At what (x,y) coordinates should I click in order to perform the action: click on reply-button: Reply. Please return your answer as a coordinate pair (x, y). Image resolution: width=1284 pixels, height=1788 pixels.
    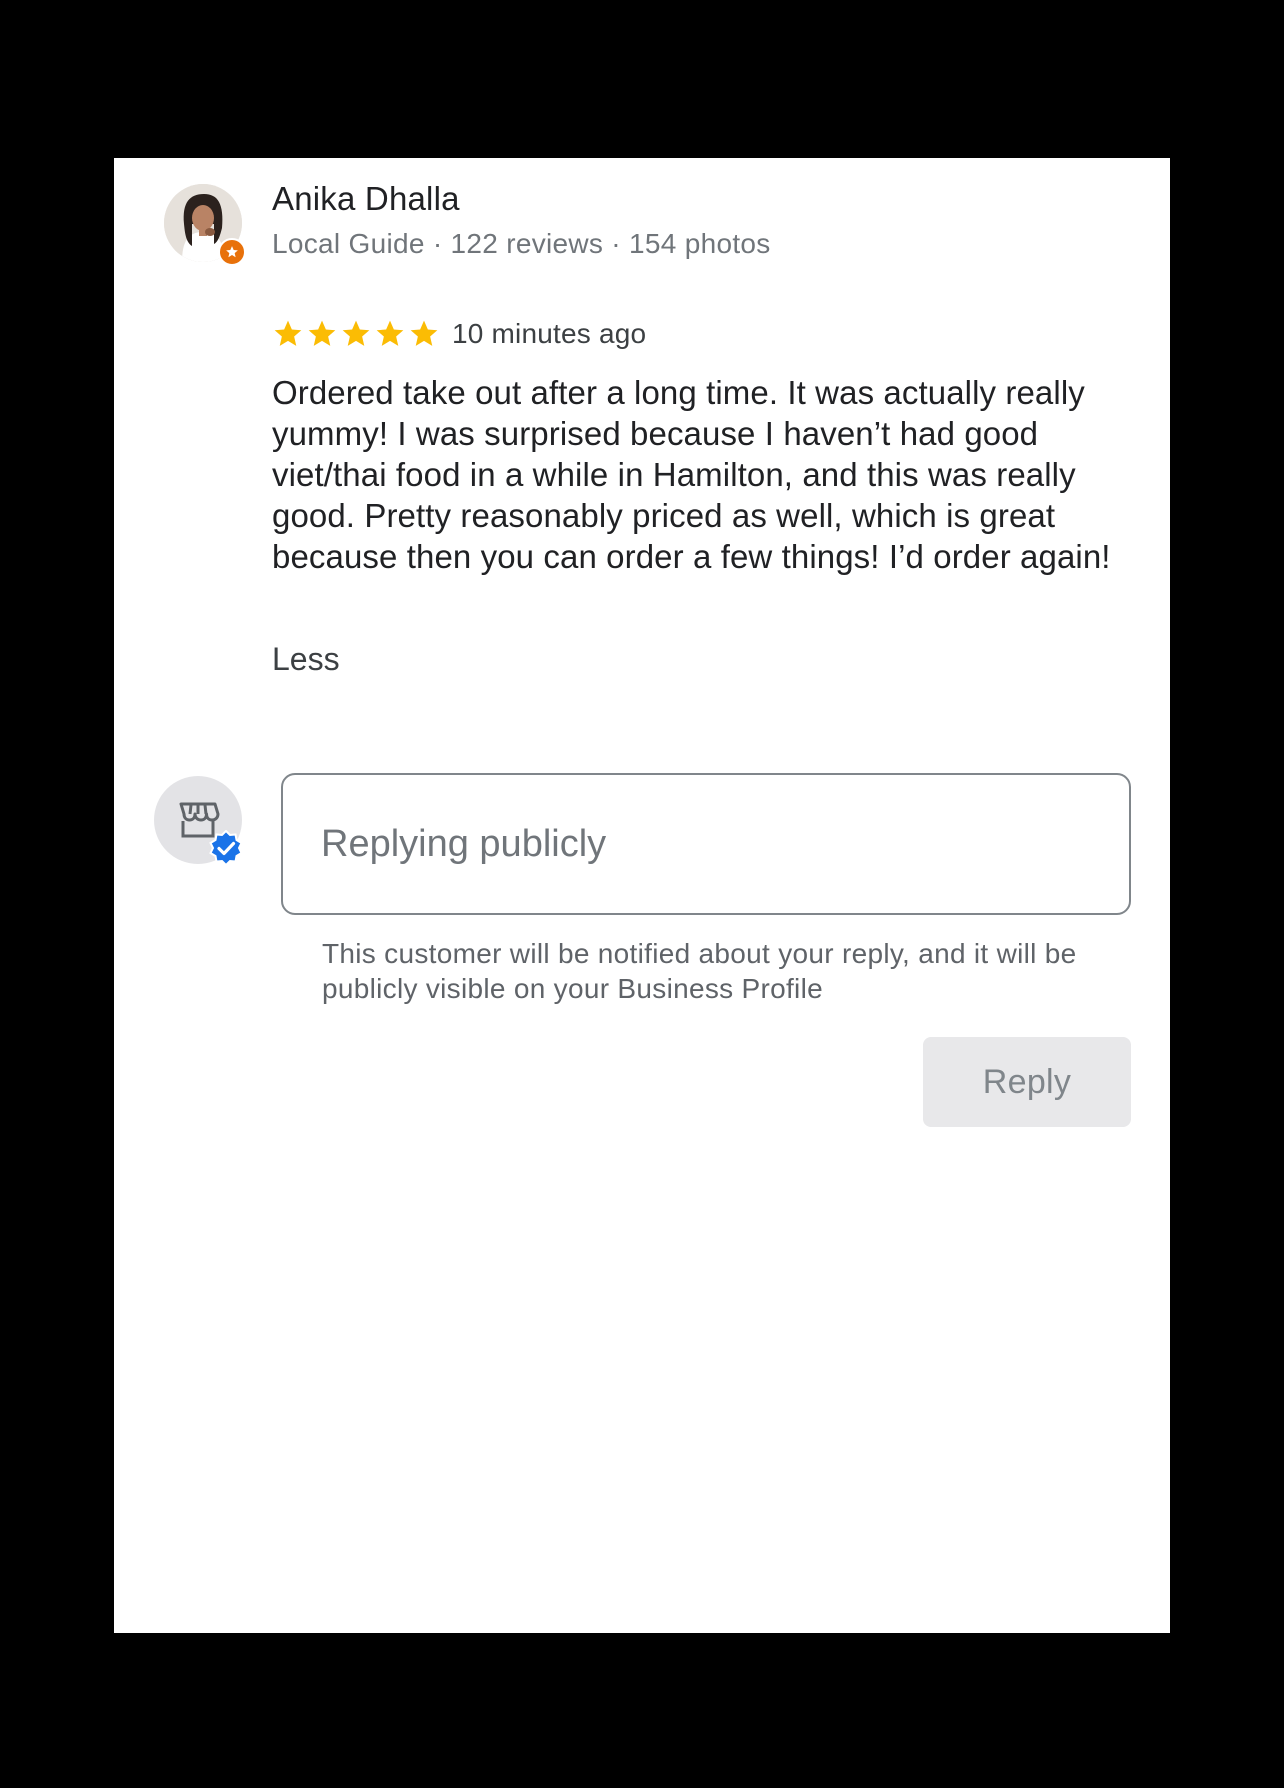
    Looking at the image, I should click on (1027, 1082).